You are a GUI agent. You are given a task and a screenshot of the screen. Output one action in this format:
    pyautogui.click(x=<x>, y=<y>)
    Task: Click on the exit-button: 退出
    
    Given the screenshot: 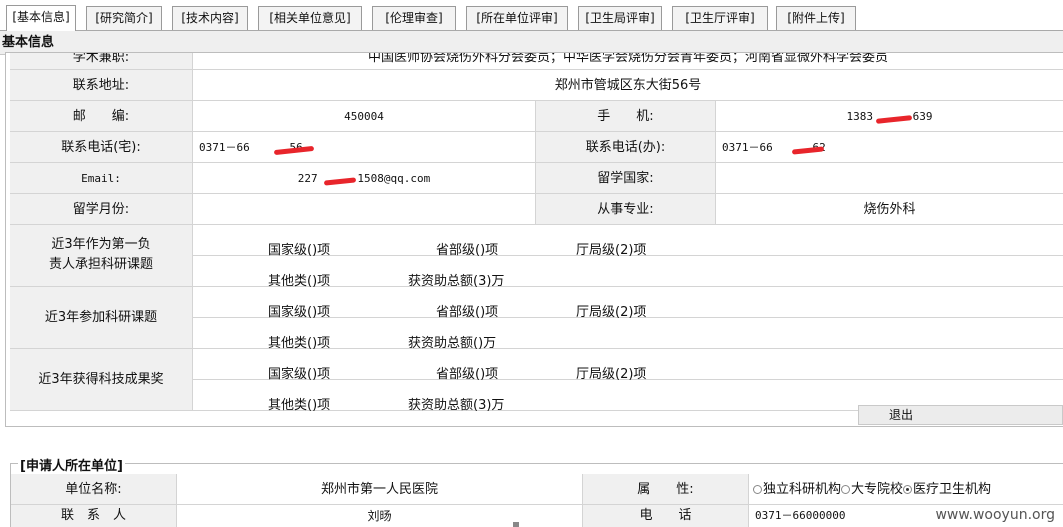 What is the action you would take?
    pyautogui.click(x=960, y=415)
    